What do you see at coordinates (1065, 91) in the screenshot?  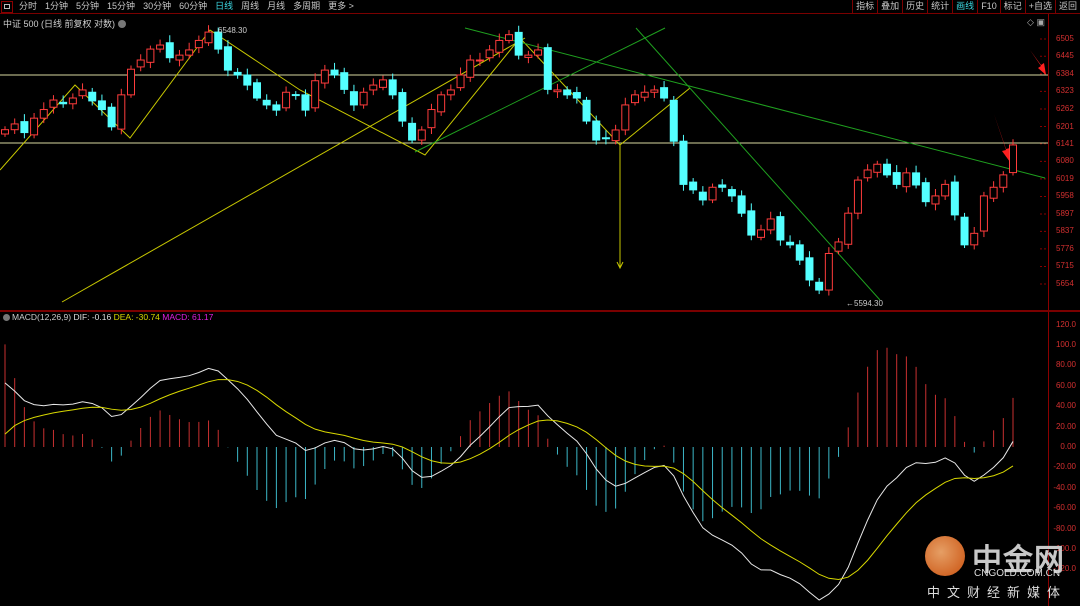 I see `price-tick: 6323` at bounding box center [1065, 91].